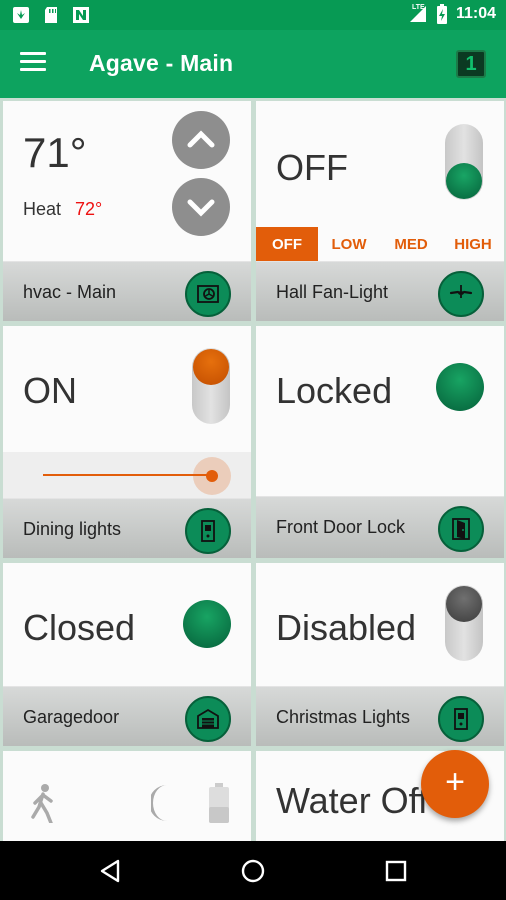 This screenshot has height=900, width=506. I want to click on lock-status-indicator, so click(460, 387).